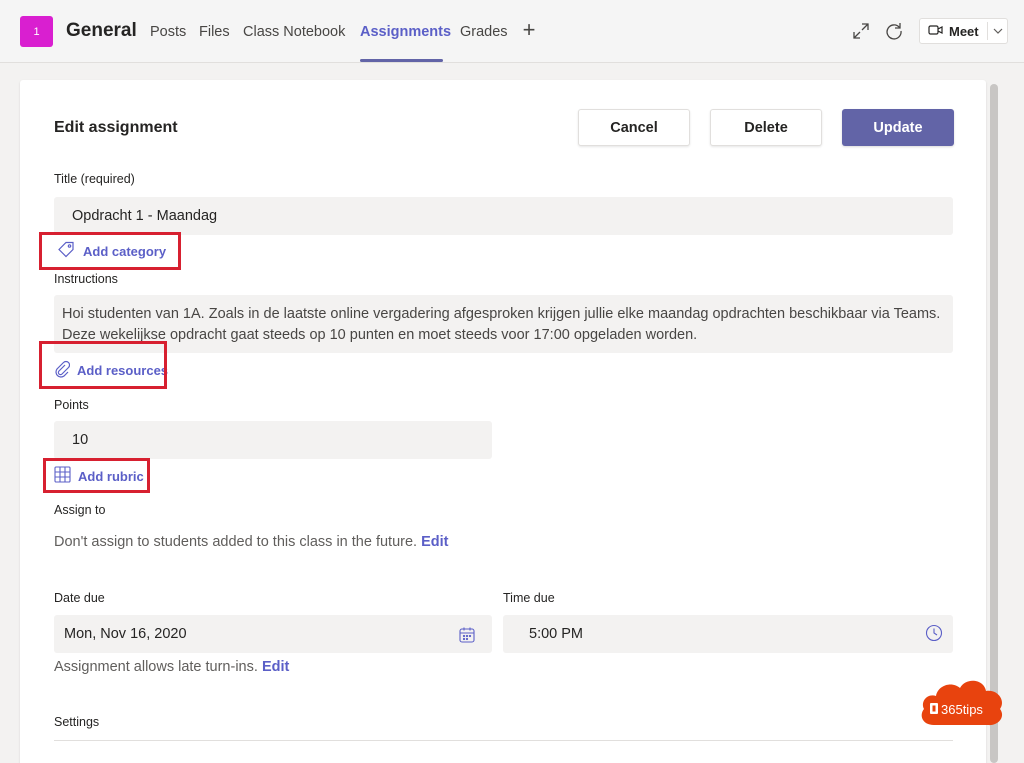  What do you see at coordinates (86, 279) in the screenshot?
I see `instructions-label: Instructions` at bounding box center [86, 279].